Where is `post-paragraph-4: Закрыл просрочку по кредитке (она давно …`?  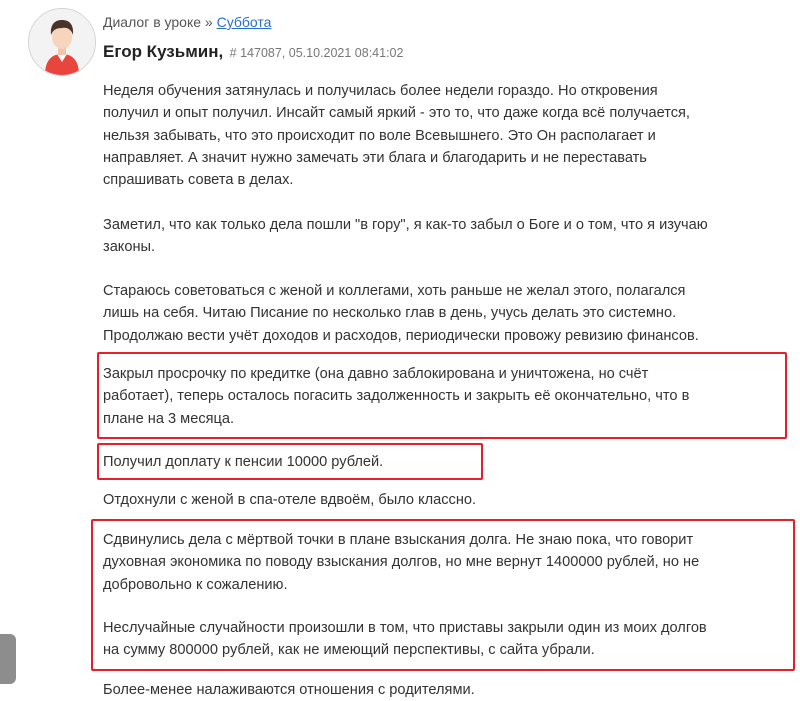 post-paragraph-4: Закрыл просрочку по кредитке (она давно … is located at coordinates (396, 396).